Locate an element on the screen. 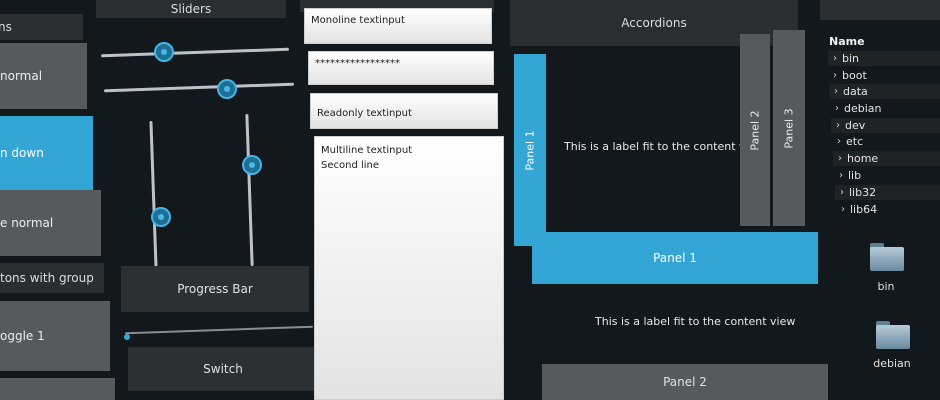  group-buttons-header-label: tons with group is located at coordinates (47, 278).